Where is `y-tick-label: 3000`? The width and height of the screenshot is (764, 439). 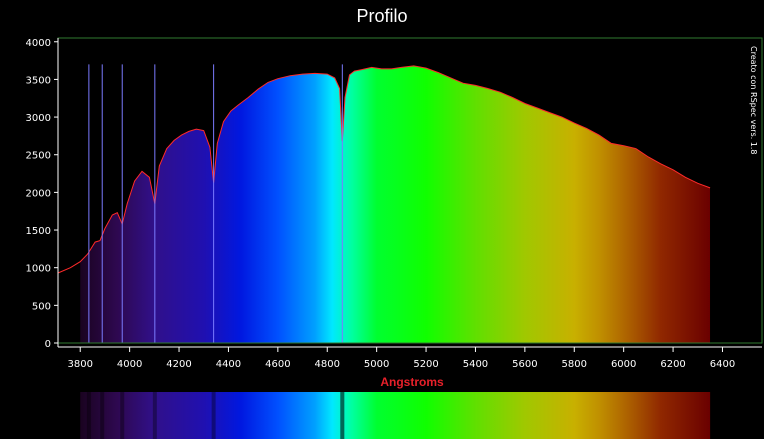 y-tick-label: 3000 is located at coordinates (38, 118).